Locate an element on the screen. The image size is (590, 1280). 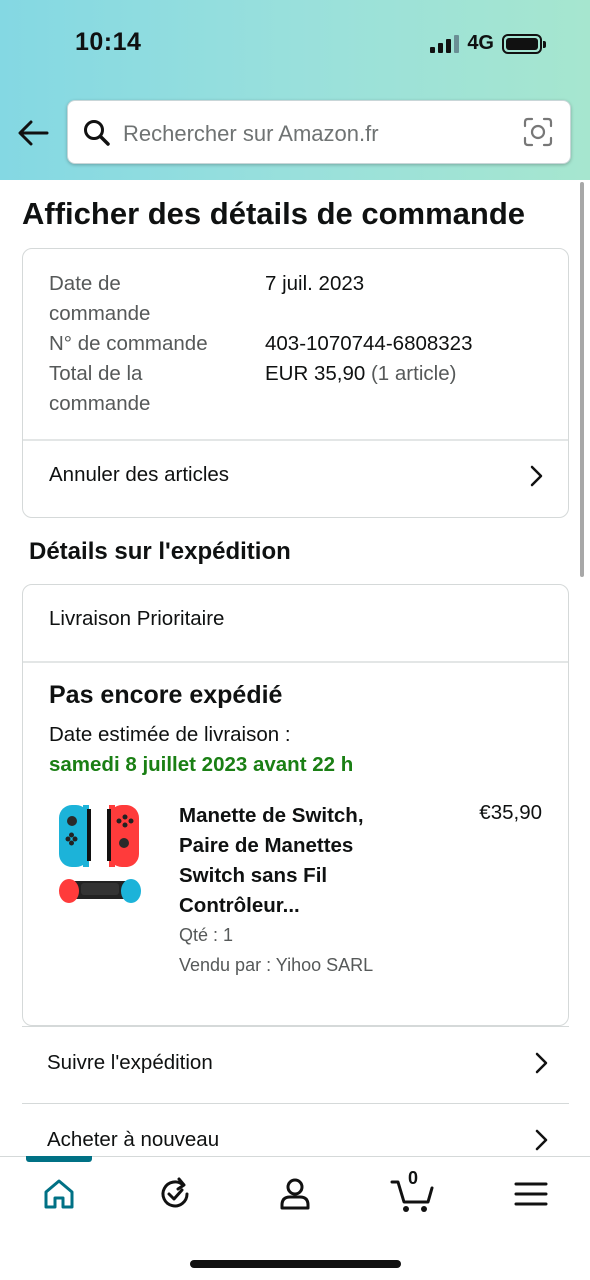
product-title-line: Paire de Manettes is located at coordinates (266, 845).